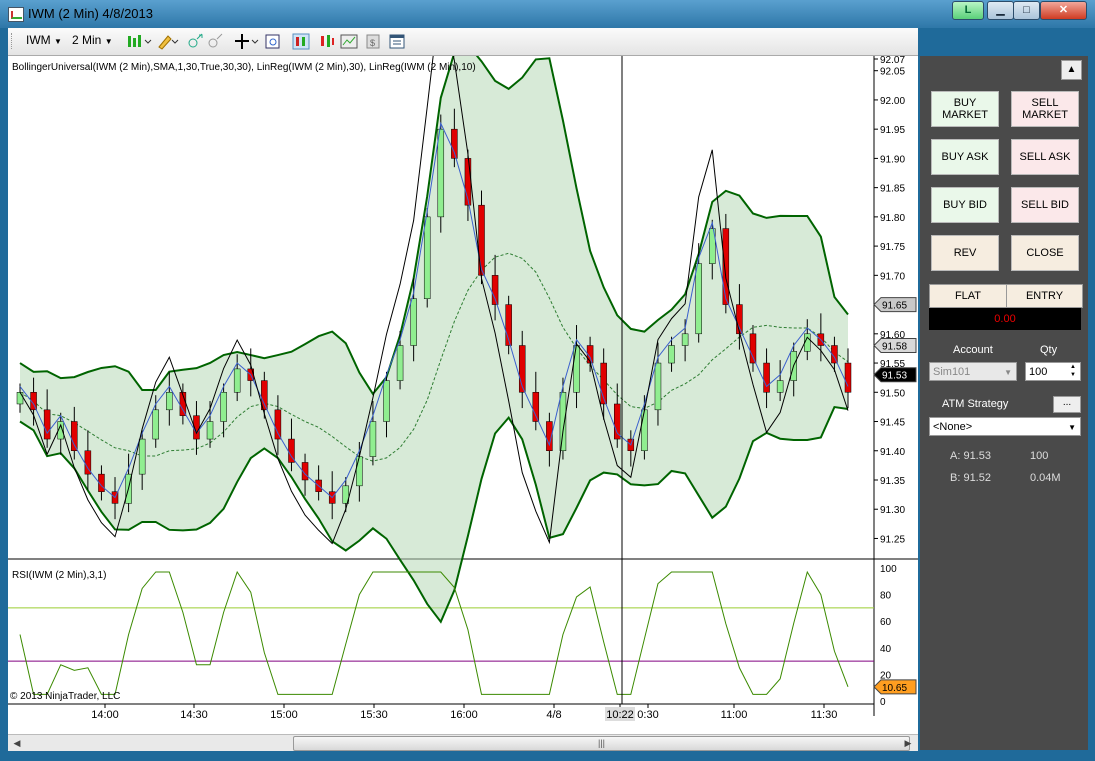  Describe the element at coordinates (273, 41) in the screenshot. I see `data-box-icon` at that location.